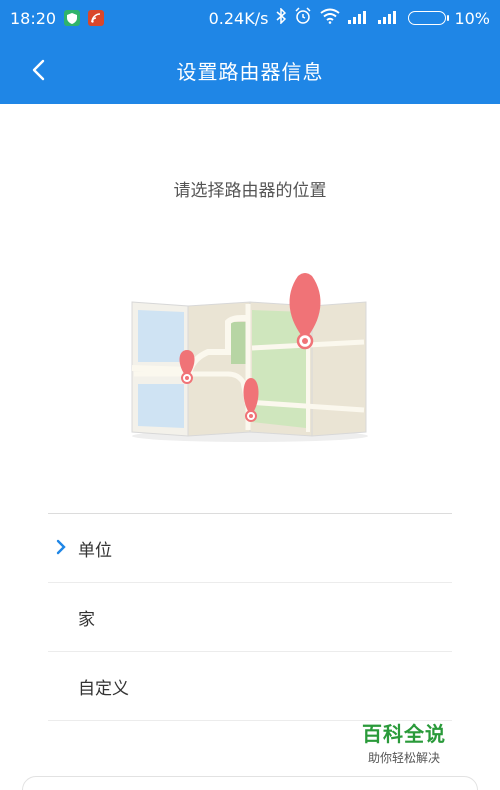  I want to click on status-time: 18:20, so click(33, 18).